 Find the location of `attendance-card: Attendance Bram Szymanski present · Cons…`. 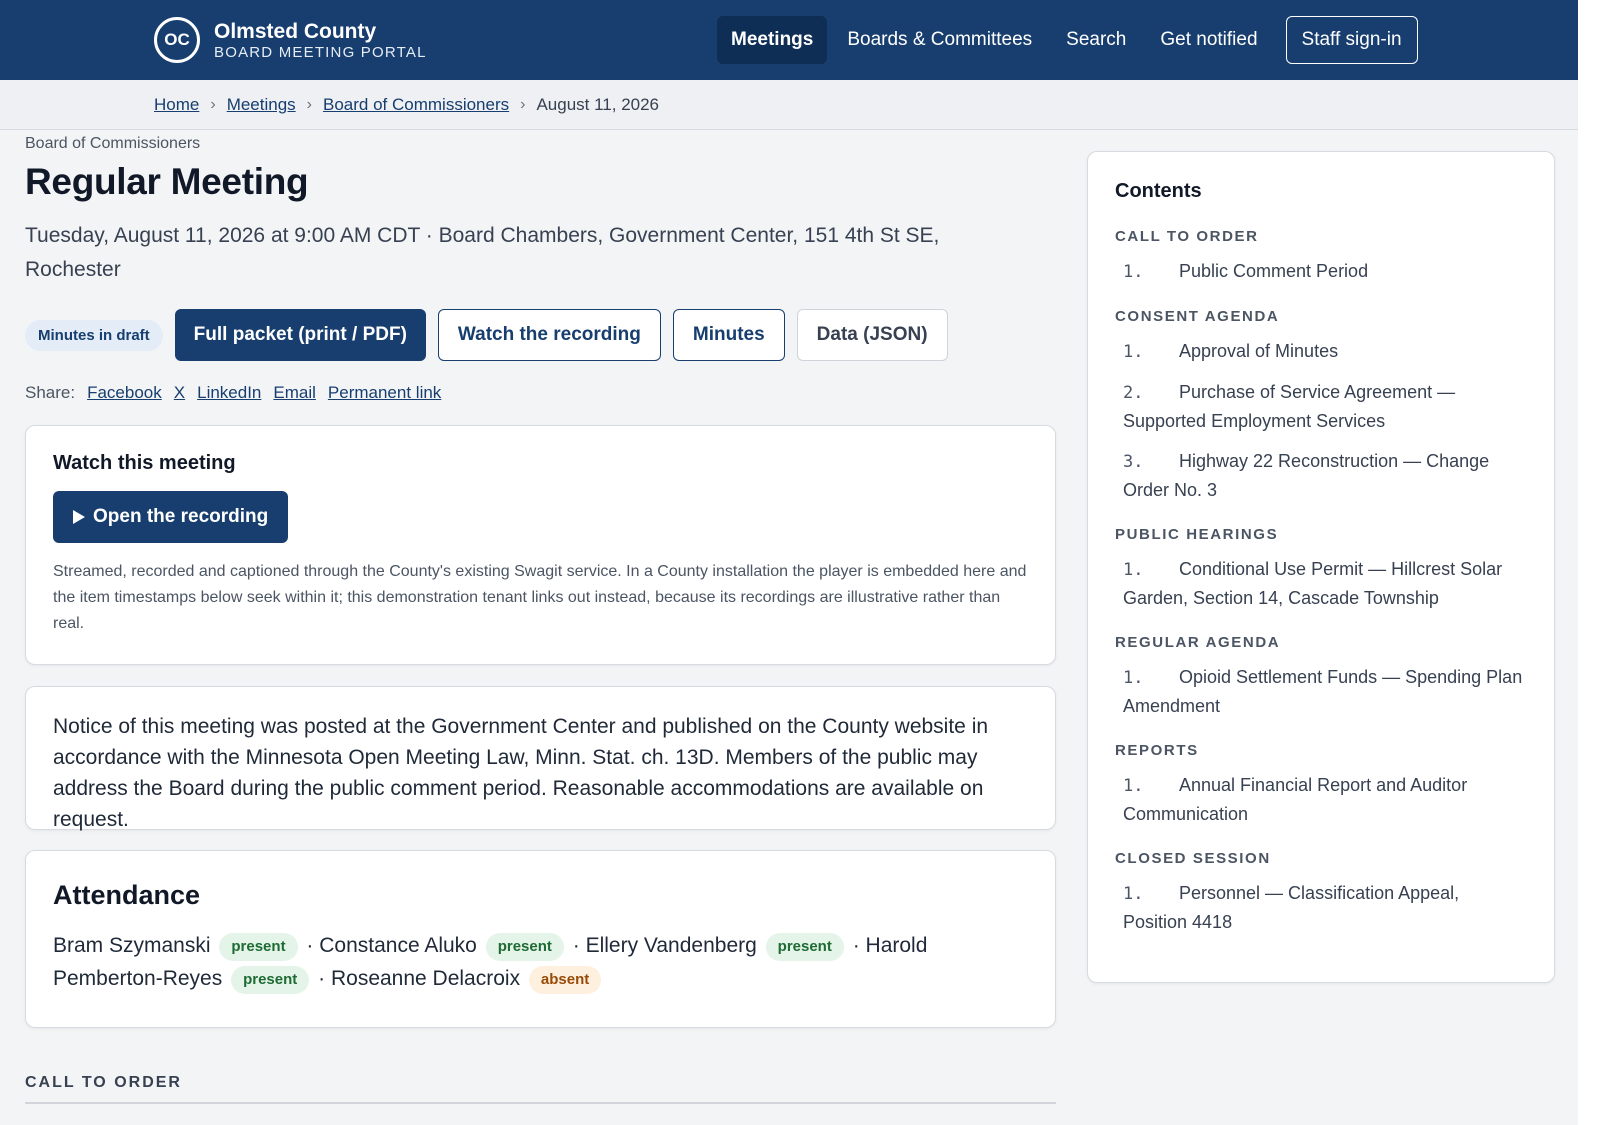

attendance-card: Attendance Bram Szymanski present · Cons… is located at coordinates (540, 939).